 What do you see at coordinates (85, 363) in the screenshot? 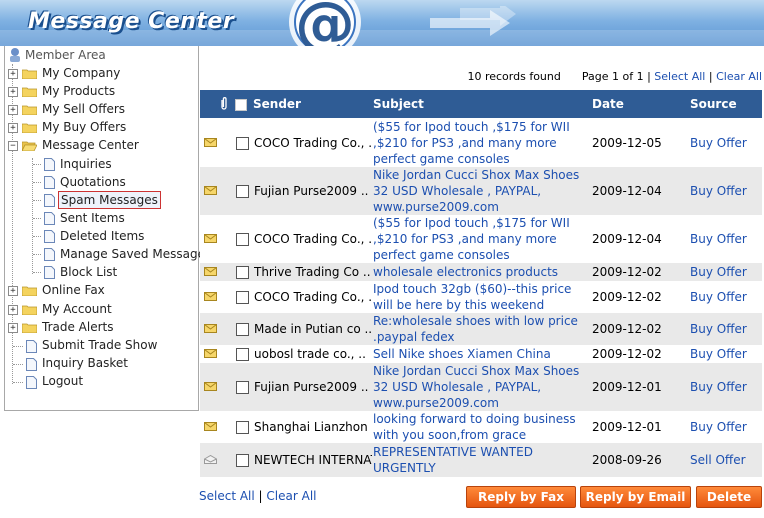
I see `tree-item-inquiry-basket: Inquiry Basket` at bounding box center [85, 363].